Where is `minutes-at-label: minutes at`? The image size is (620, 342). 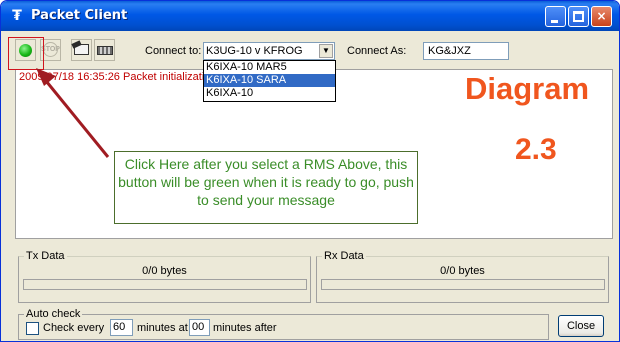 minutes-at-label: minutes at is located at coordinates (162, 328).